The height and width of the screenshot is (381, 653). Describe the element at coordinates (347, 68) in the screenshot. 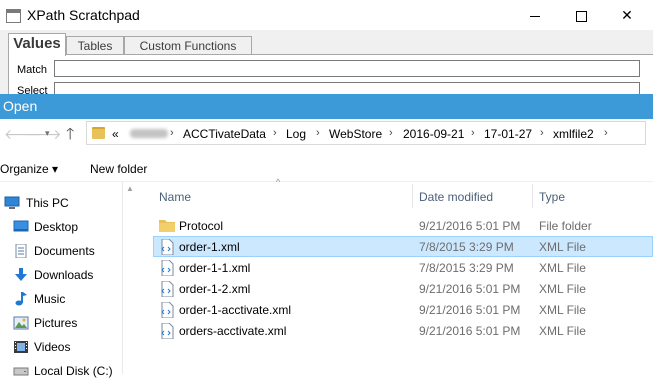

I see `match-input` at that location.